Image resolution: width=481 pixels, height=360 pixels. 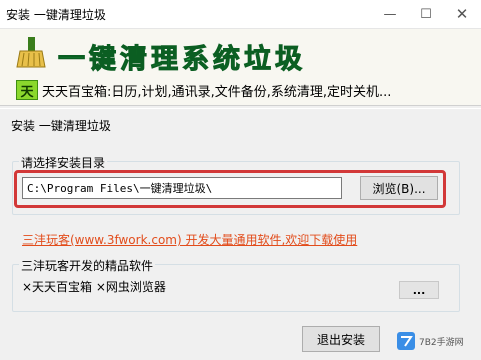 What do you see at coordinates (94, 287) in the screenshot?
I see `products-list: ×天天百宝箱 ×网虫浏览器` at bounding box center [94, 287].